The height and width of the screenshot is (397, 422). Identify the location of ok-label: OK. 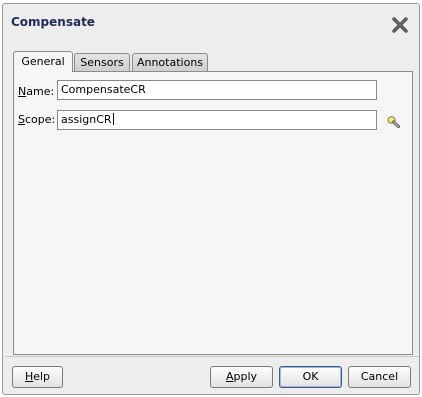
(310, 376).